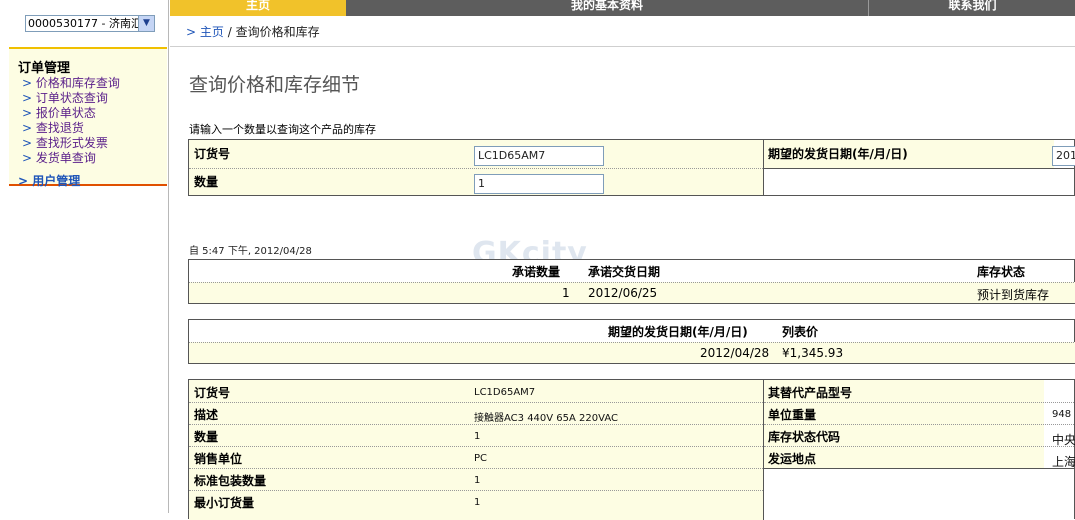 The image size is (1075, 520). What do you see at coordinates (206, 415) in the screenshot?
I see `detail-label-description: 描述` at bounding box center [206, 415].